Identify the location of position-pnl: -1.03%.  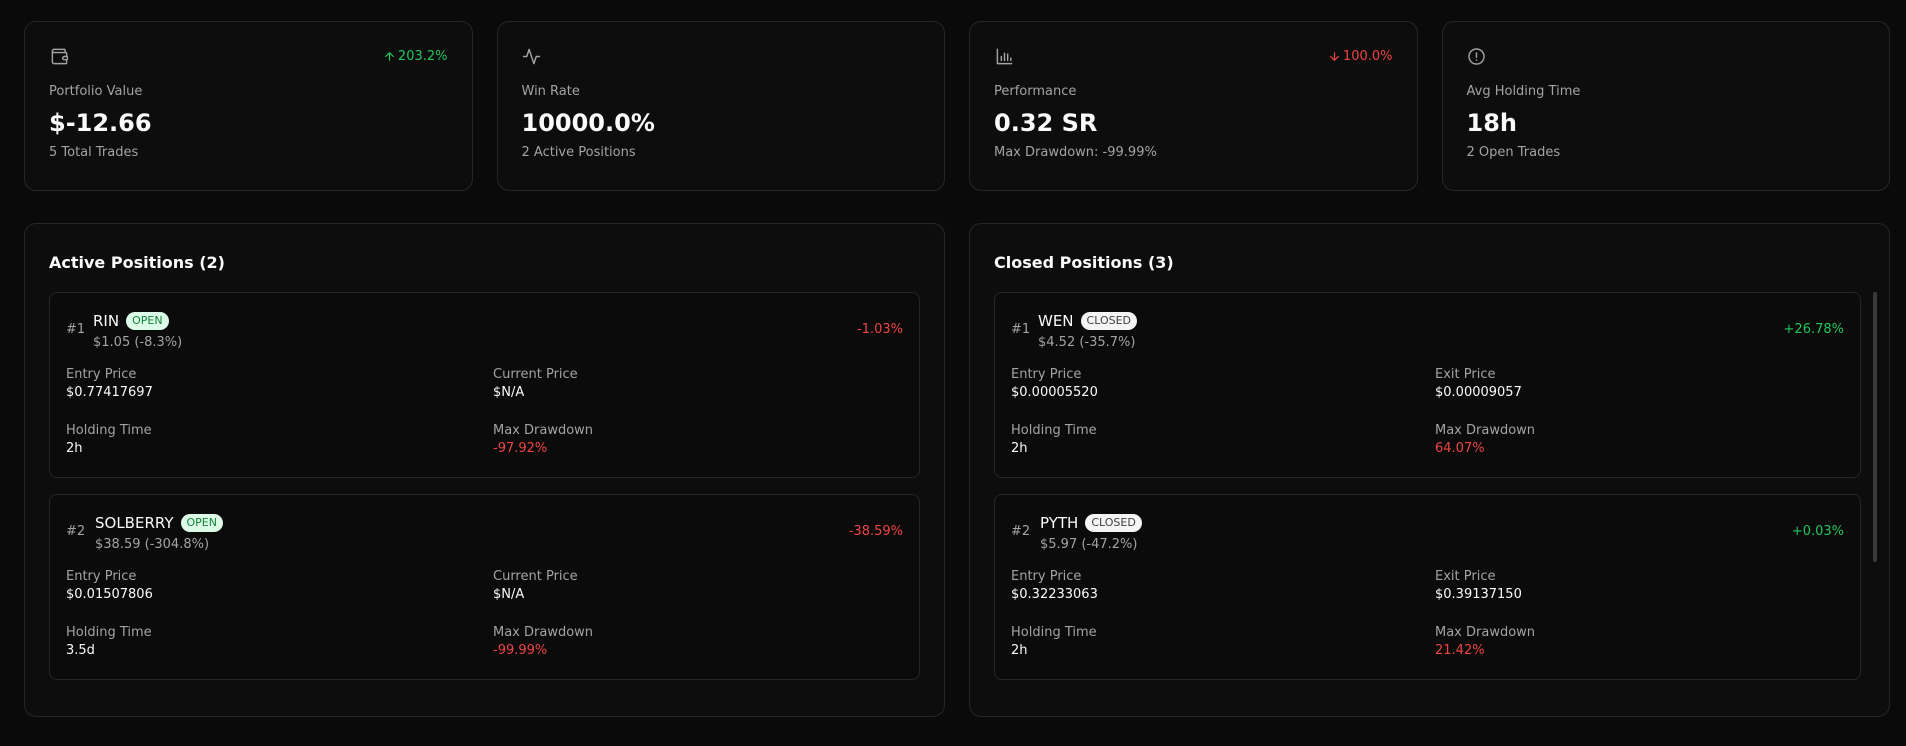
(880, 329).